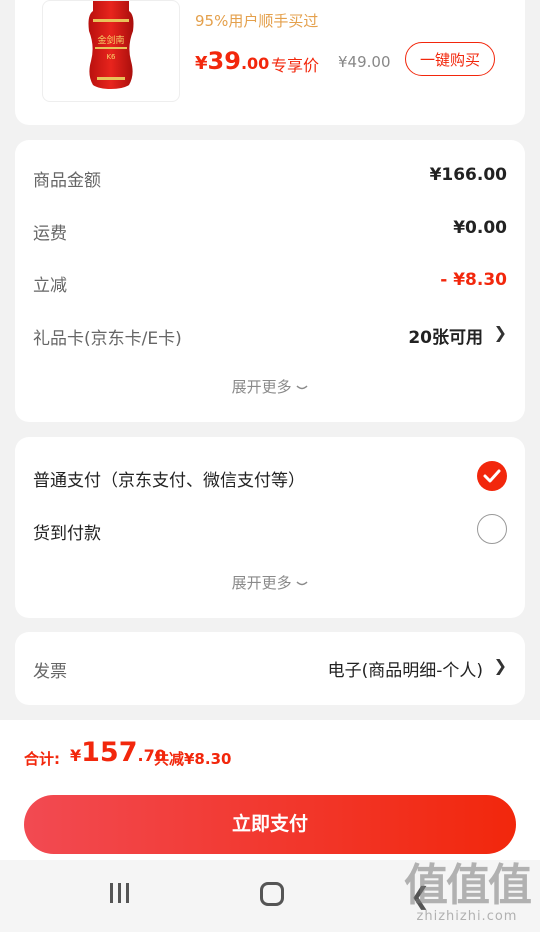  I want to click on total-bar: 合计: ¥157.70 共减¥8.30, so click(270, 755).